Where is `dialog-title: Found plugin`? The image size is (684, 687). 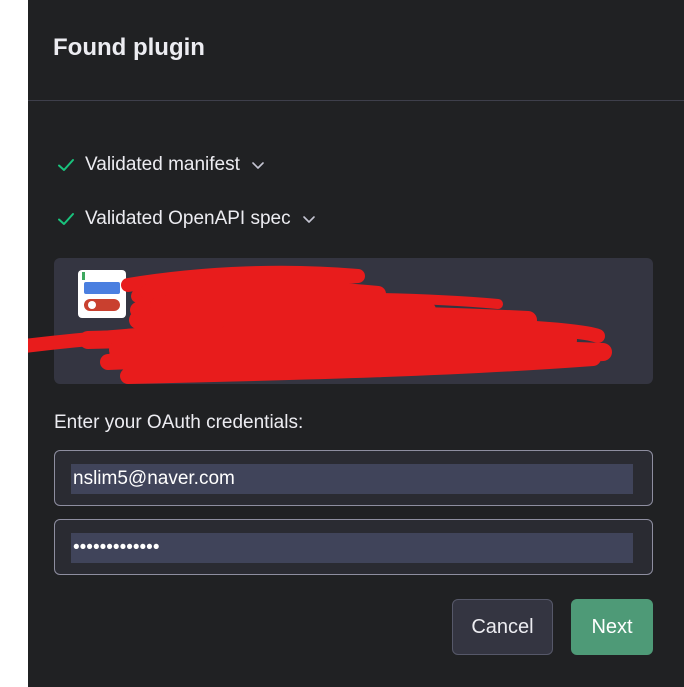
dialog-title: Found plugin is located at coordinates (129, 47).